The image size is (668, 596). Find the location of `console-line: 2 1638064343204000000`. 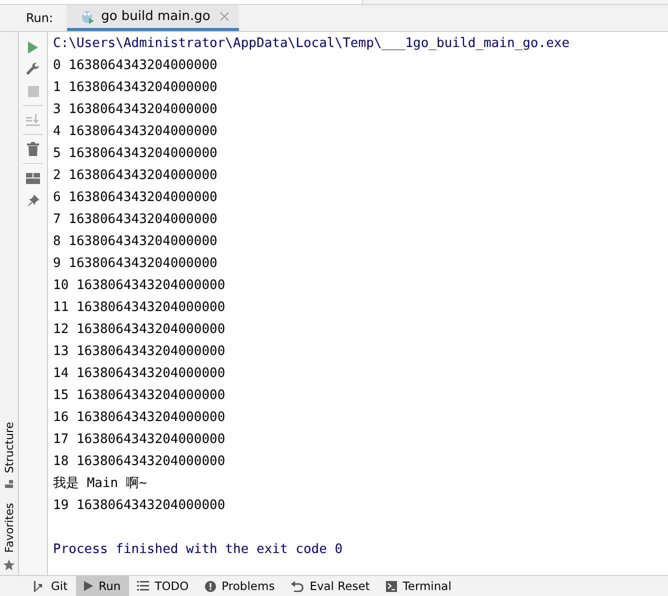

console-line: 2 1638064343204000000 is located at coordinates (135, 176).